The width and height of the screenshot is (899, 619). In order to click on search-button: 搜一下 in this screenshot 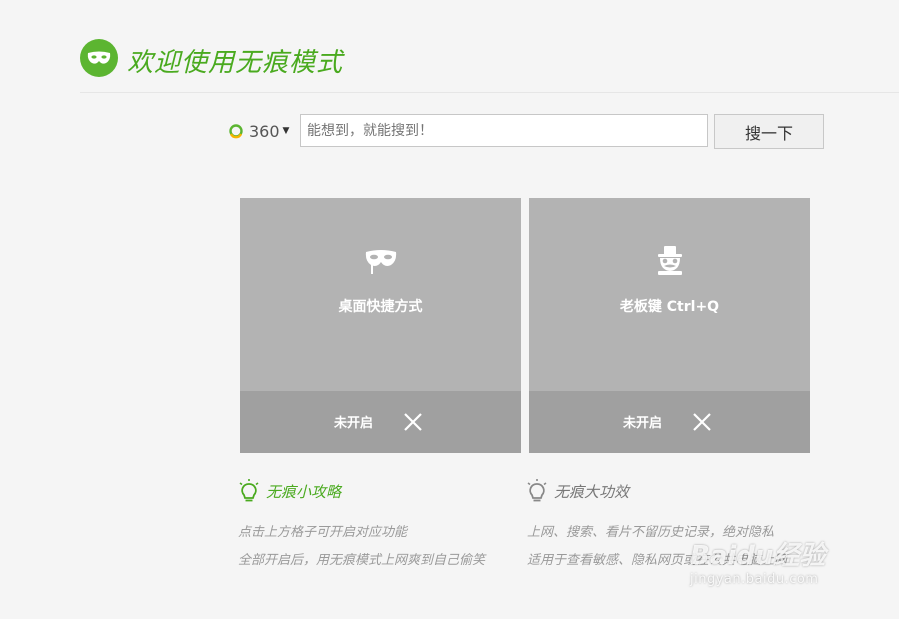, I will do `click(769, 131)`.